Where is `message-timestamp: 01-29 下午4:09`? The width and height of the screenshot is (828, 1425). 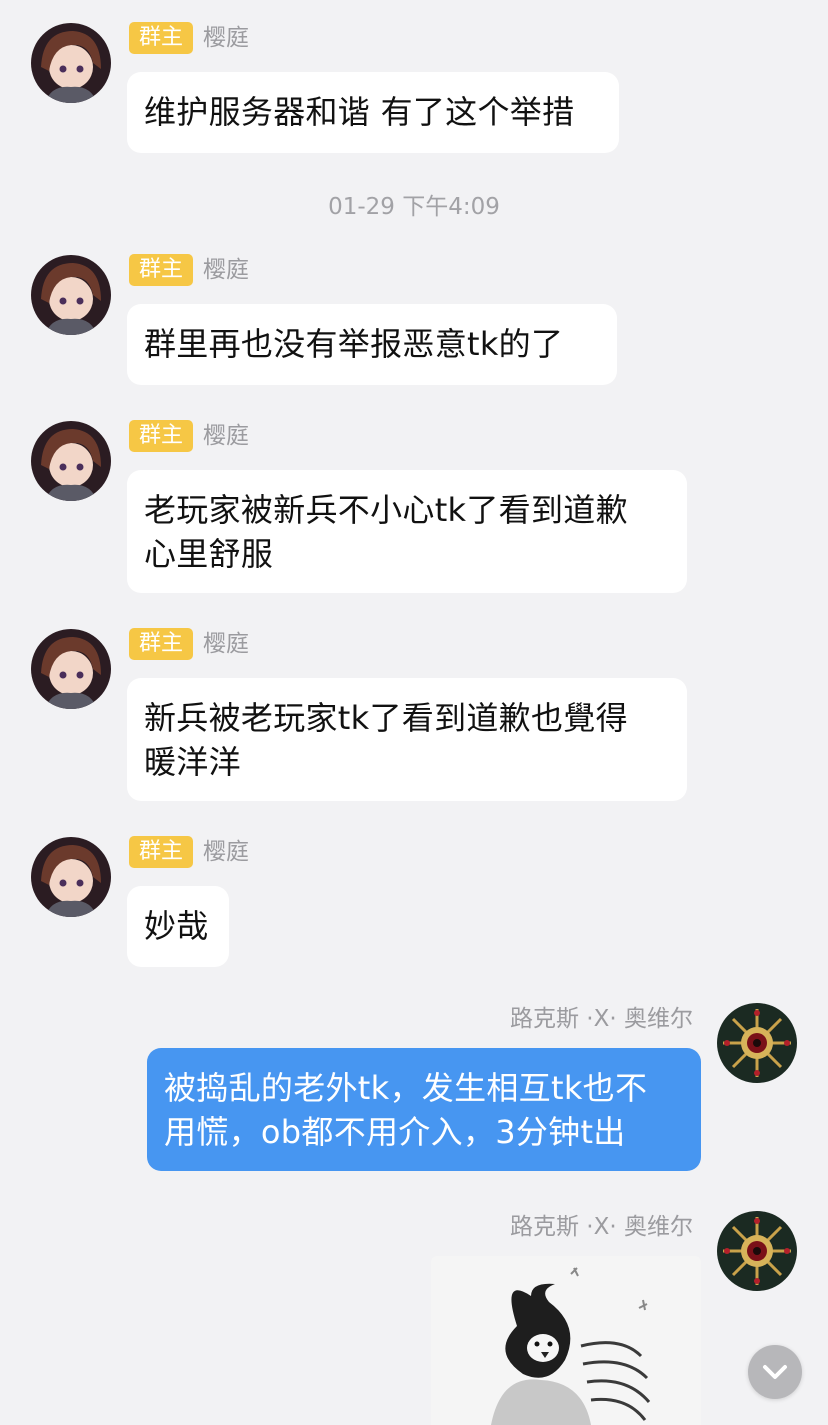 message-timestamp: 01-29 下午4:09 is located at coordinates (414, 207).